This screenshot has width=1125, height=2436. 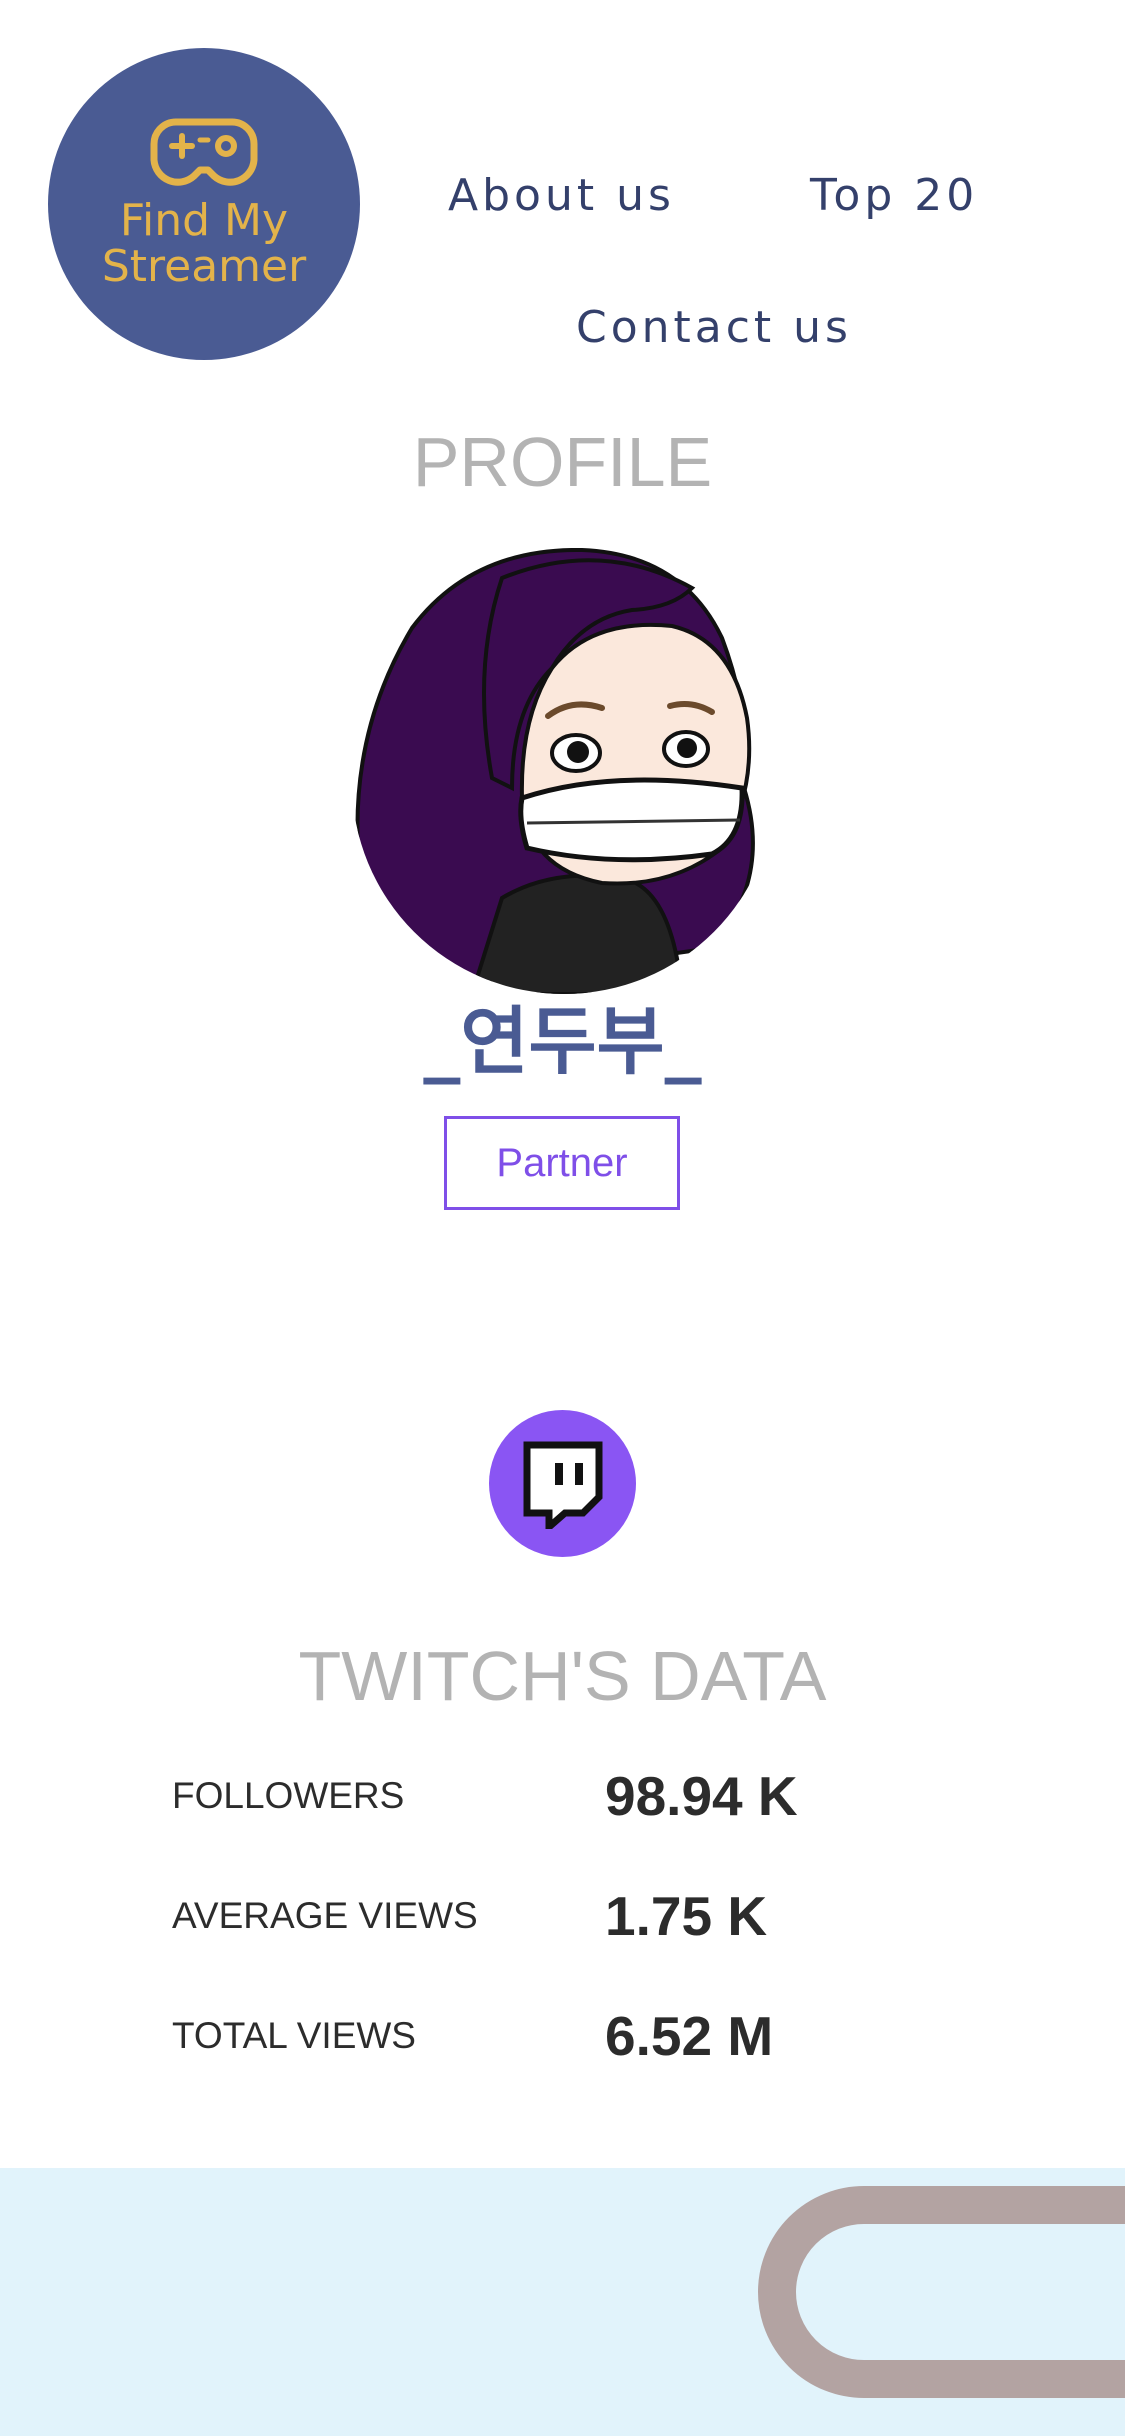 What do you see at coordinates (564, 771) in the screenshot?
I see `streamer-avatar` at bounding box center [564, 771].